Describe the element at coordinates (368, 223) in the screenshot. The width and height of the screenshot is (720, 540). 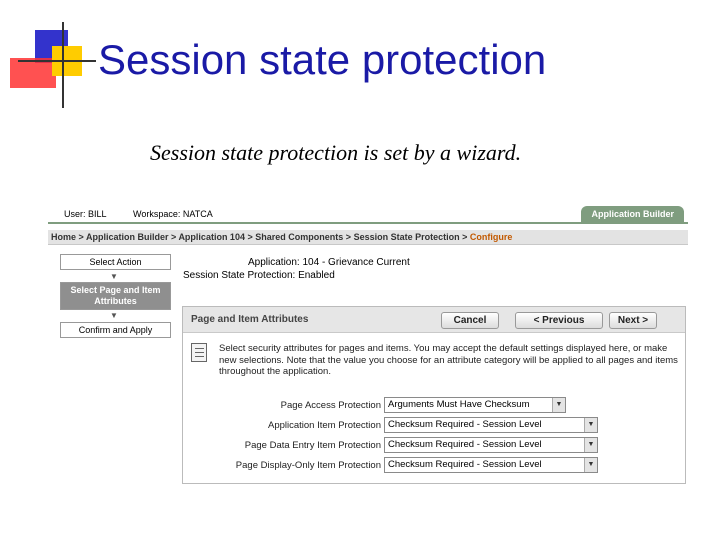
I see `tab-underline` at that location.